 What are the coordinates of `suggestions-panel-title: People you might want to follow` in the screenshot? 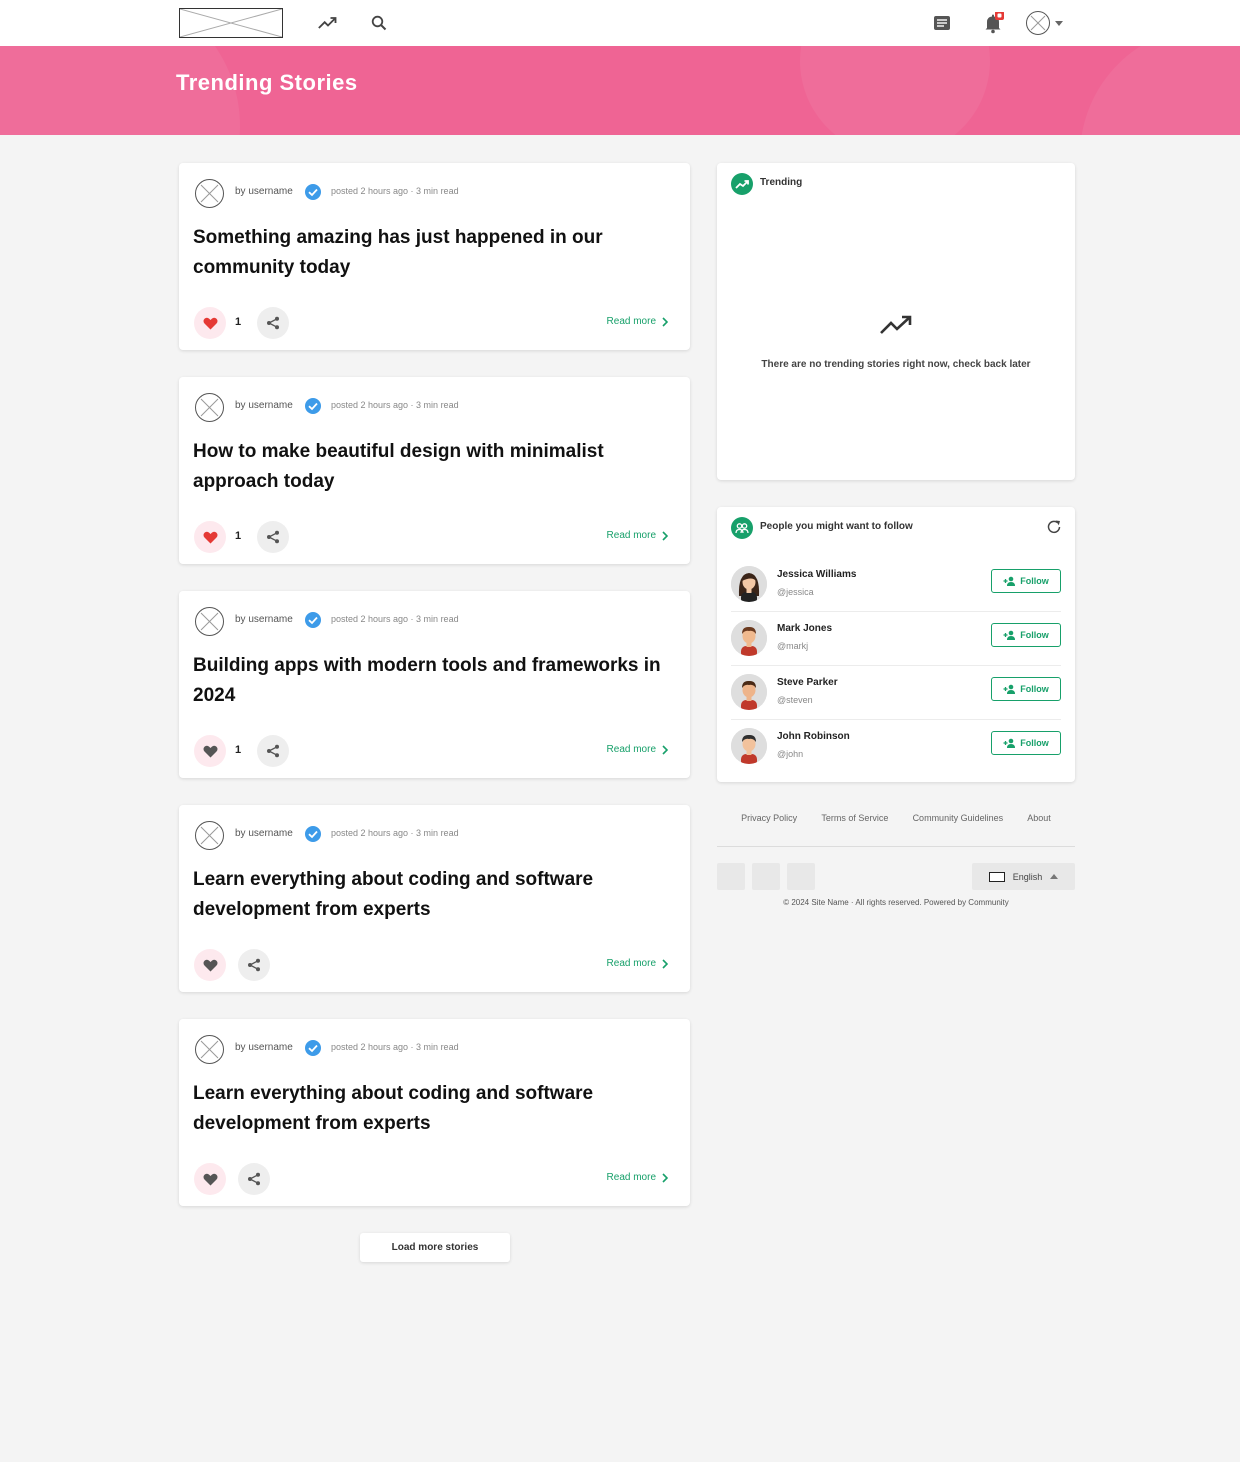 It's located at (836, 526).